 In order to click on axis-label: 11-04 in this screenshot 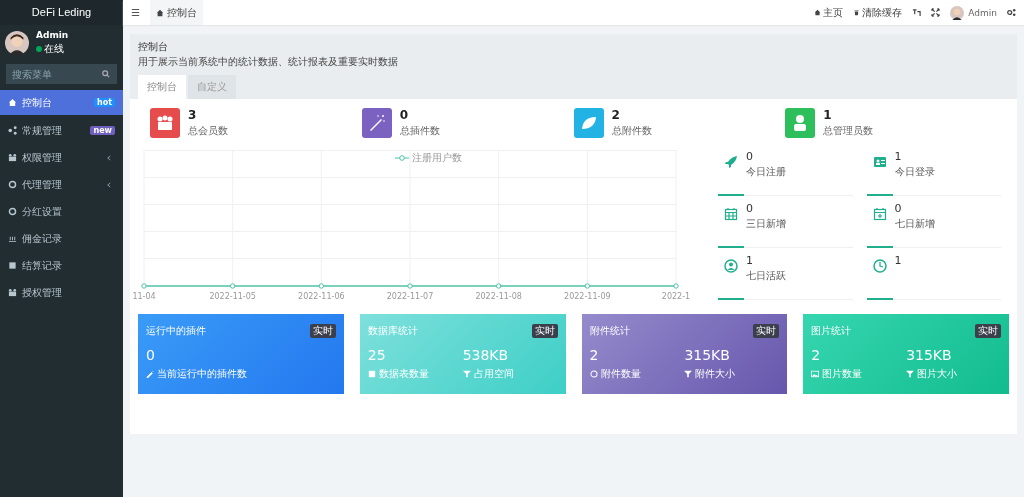, I will do `click(144, 296)`.